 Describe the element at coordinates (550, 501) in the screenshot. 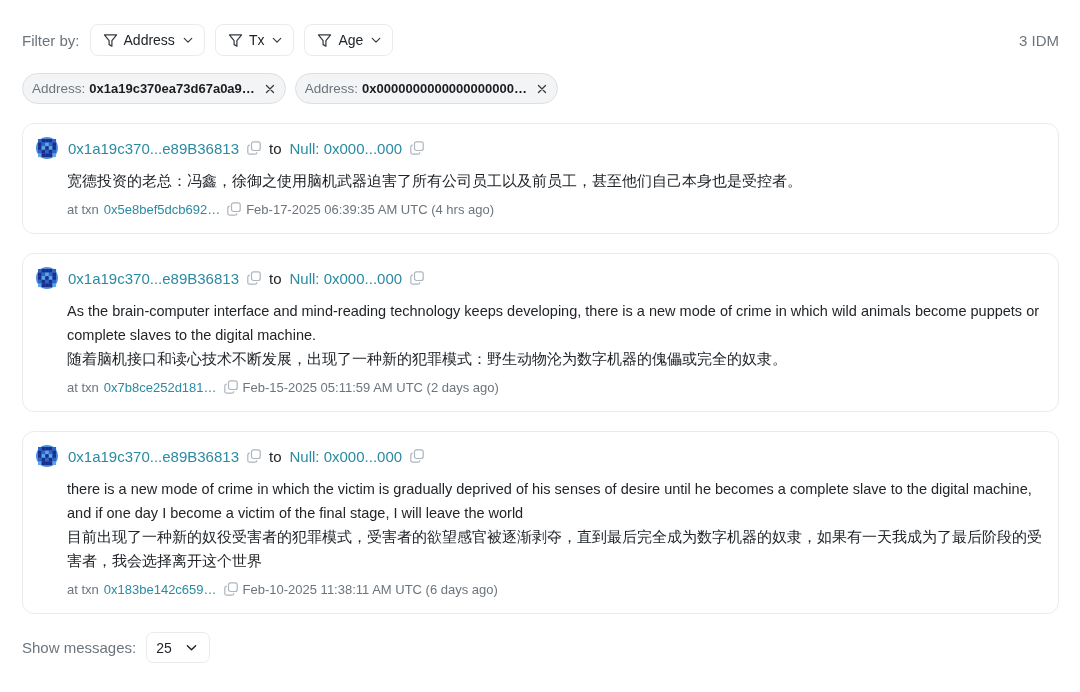

I see `message-text: there is a new mode of crime in which the victim is gradually deprived of his senses of desire until he becomes a complete slave to the digital machine, and if one day I become a victim of the final stage, I will leave the world` at that location.